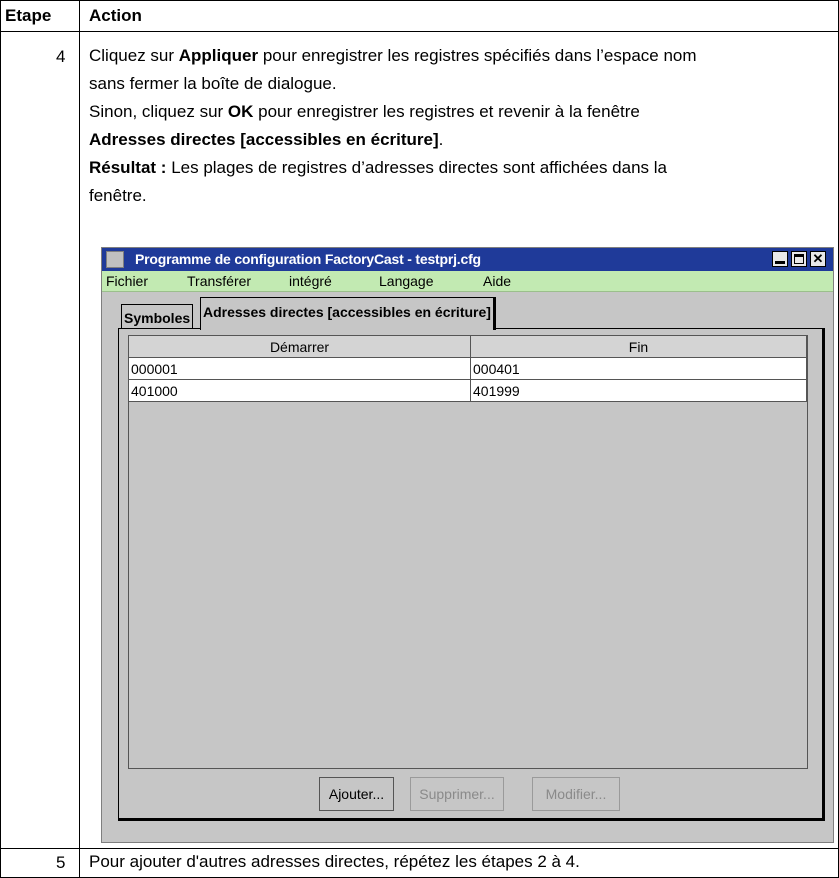 This screenshot has width=839, height=878. Describe the element at coordinates (79, 439) in the screenshot. I see `table-column-divider` at that location.